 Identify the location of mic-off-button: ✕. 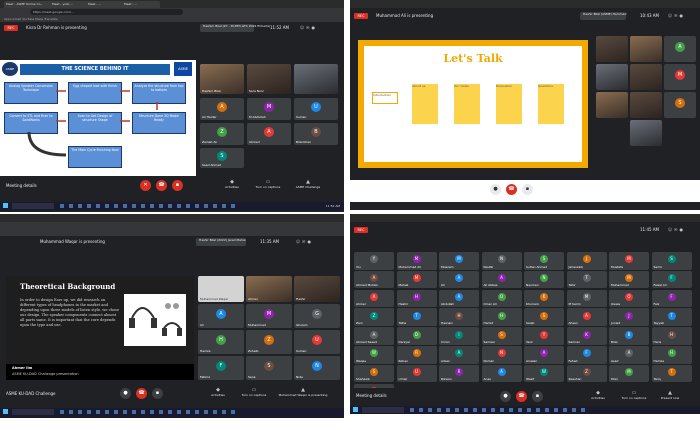
(145, 185).